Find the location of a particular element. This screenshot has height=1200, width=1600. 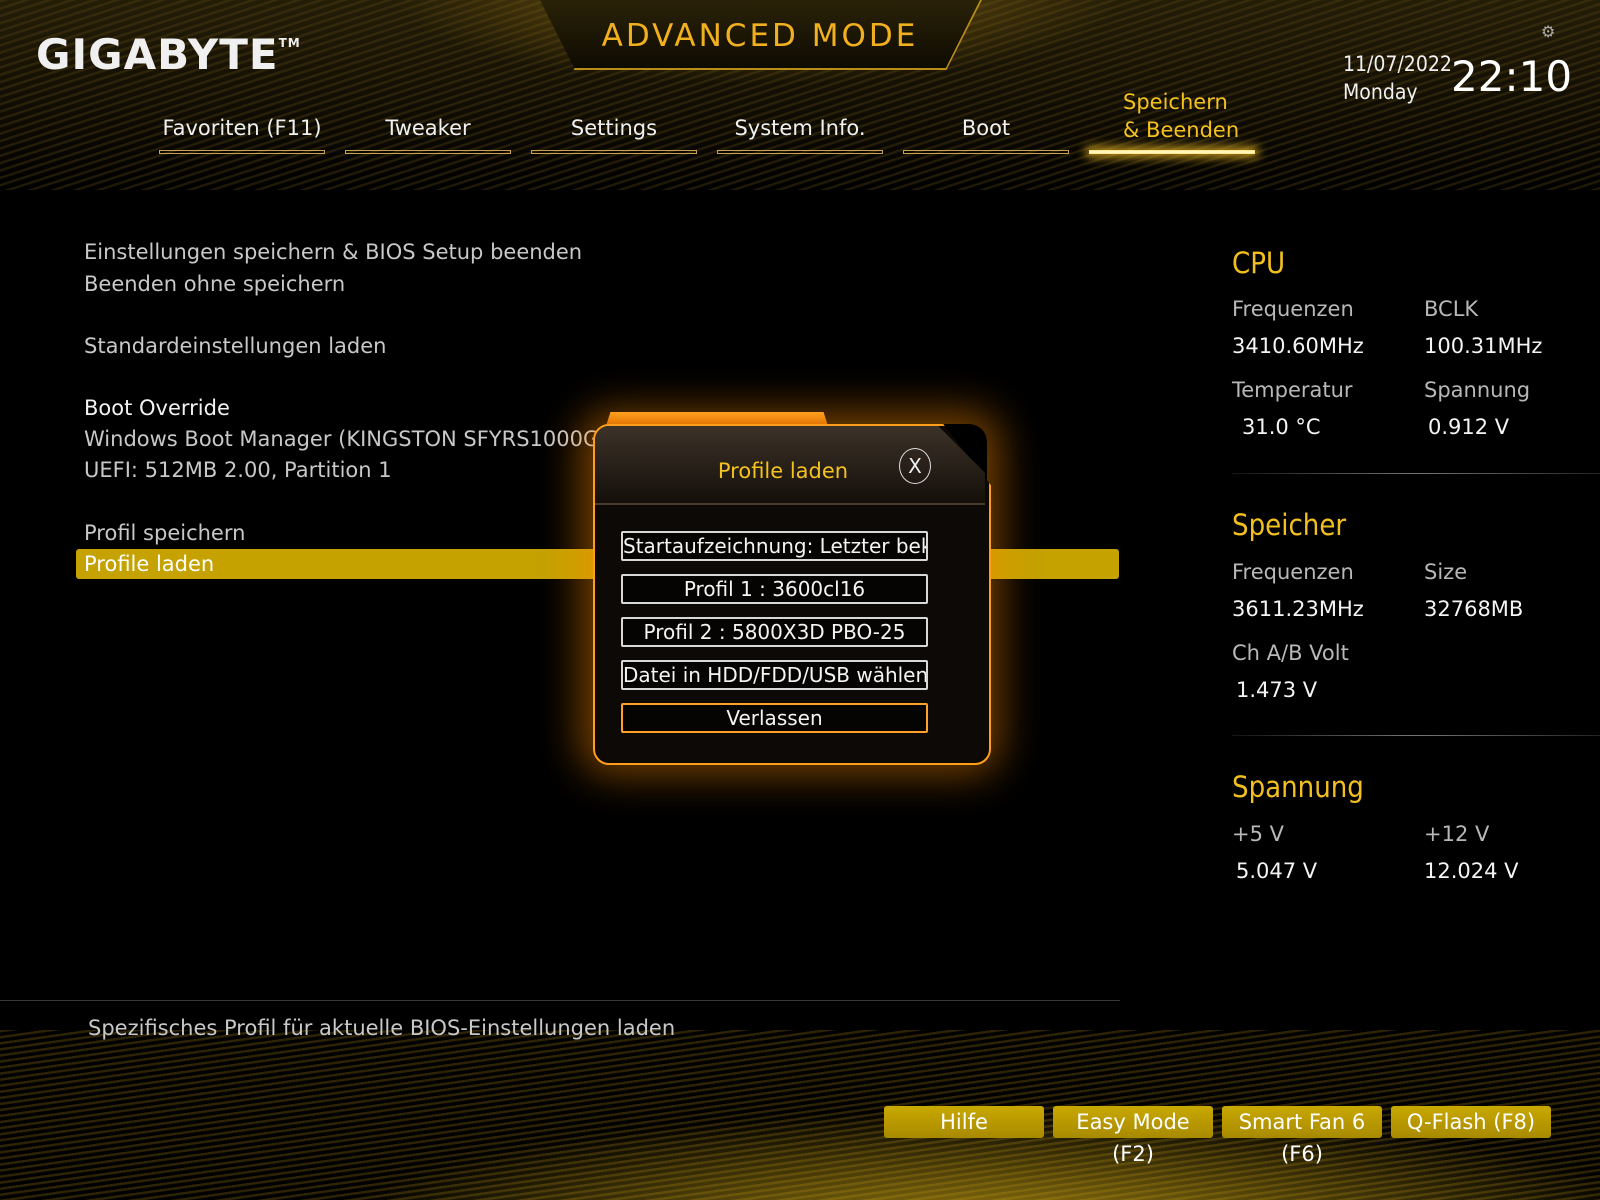

cpu-volt-label: Spannung is located at coordinates (1477, 390).